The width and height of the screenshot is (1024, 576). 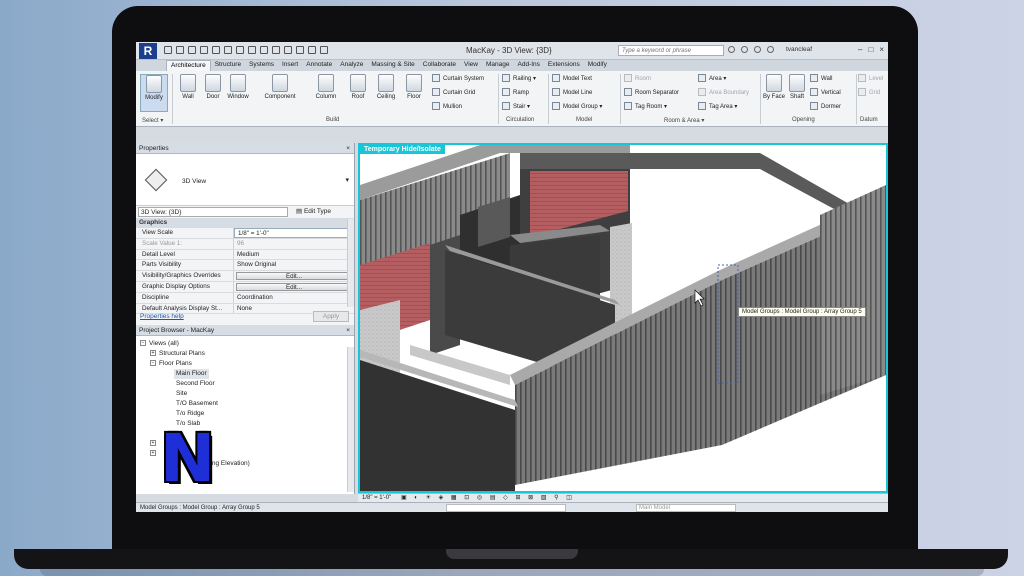 I want to click on measure-icon, so click(x=240, y=50).